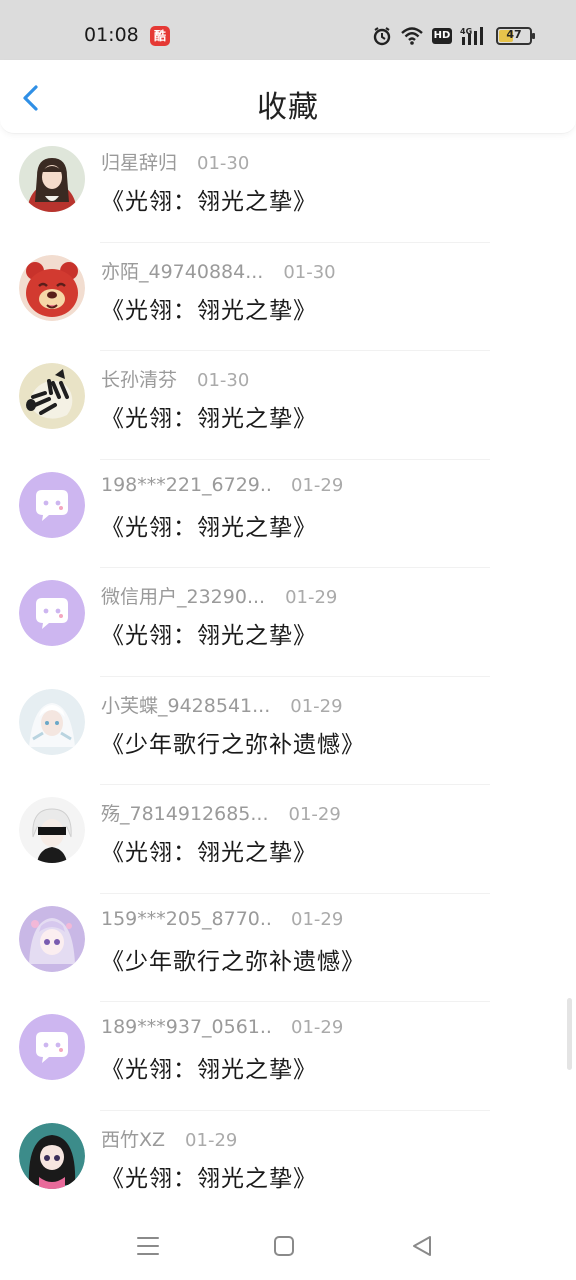  I want to click on scrollbar, so click(569, 1034).